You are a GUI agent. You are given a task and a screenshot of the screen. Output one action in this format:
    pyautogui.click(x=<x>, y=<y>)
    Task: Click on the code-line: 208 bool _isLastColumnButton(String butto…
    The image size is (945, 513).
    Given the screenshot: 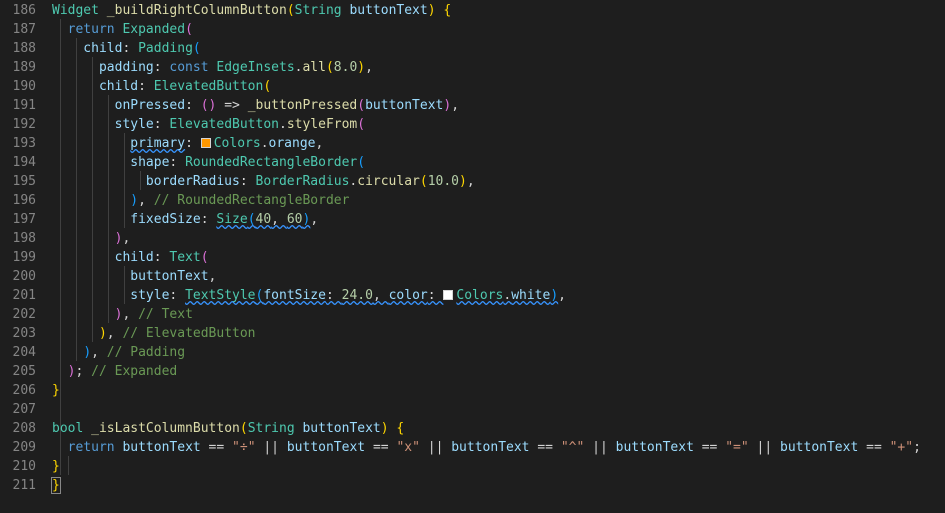 What is the action you would take?
    pyautogui.click(x=472, y=428)
    